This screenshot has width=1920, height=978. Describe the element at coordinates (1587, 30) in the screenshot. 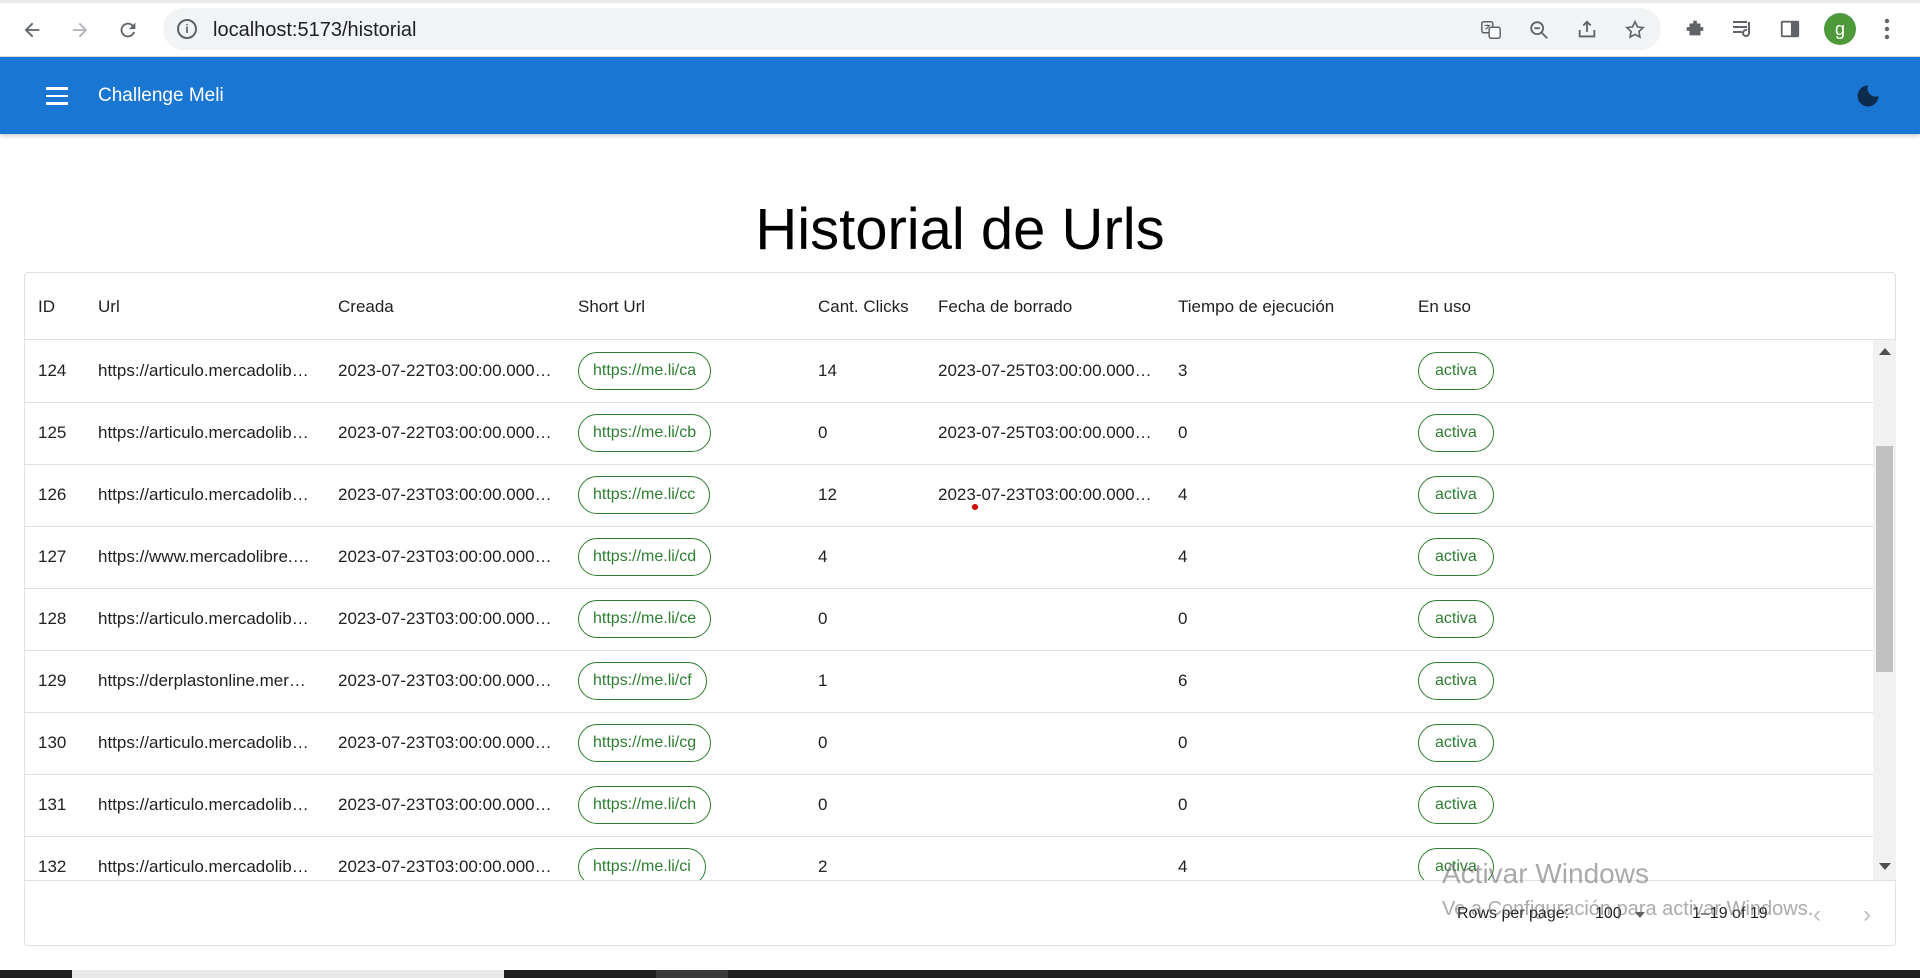

I see `share-icon` at that location.